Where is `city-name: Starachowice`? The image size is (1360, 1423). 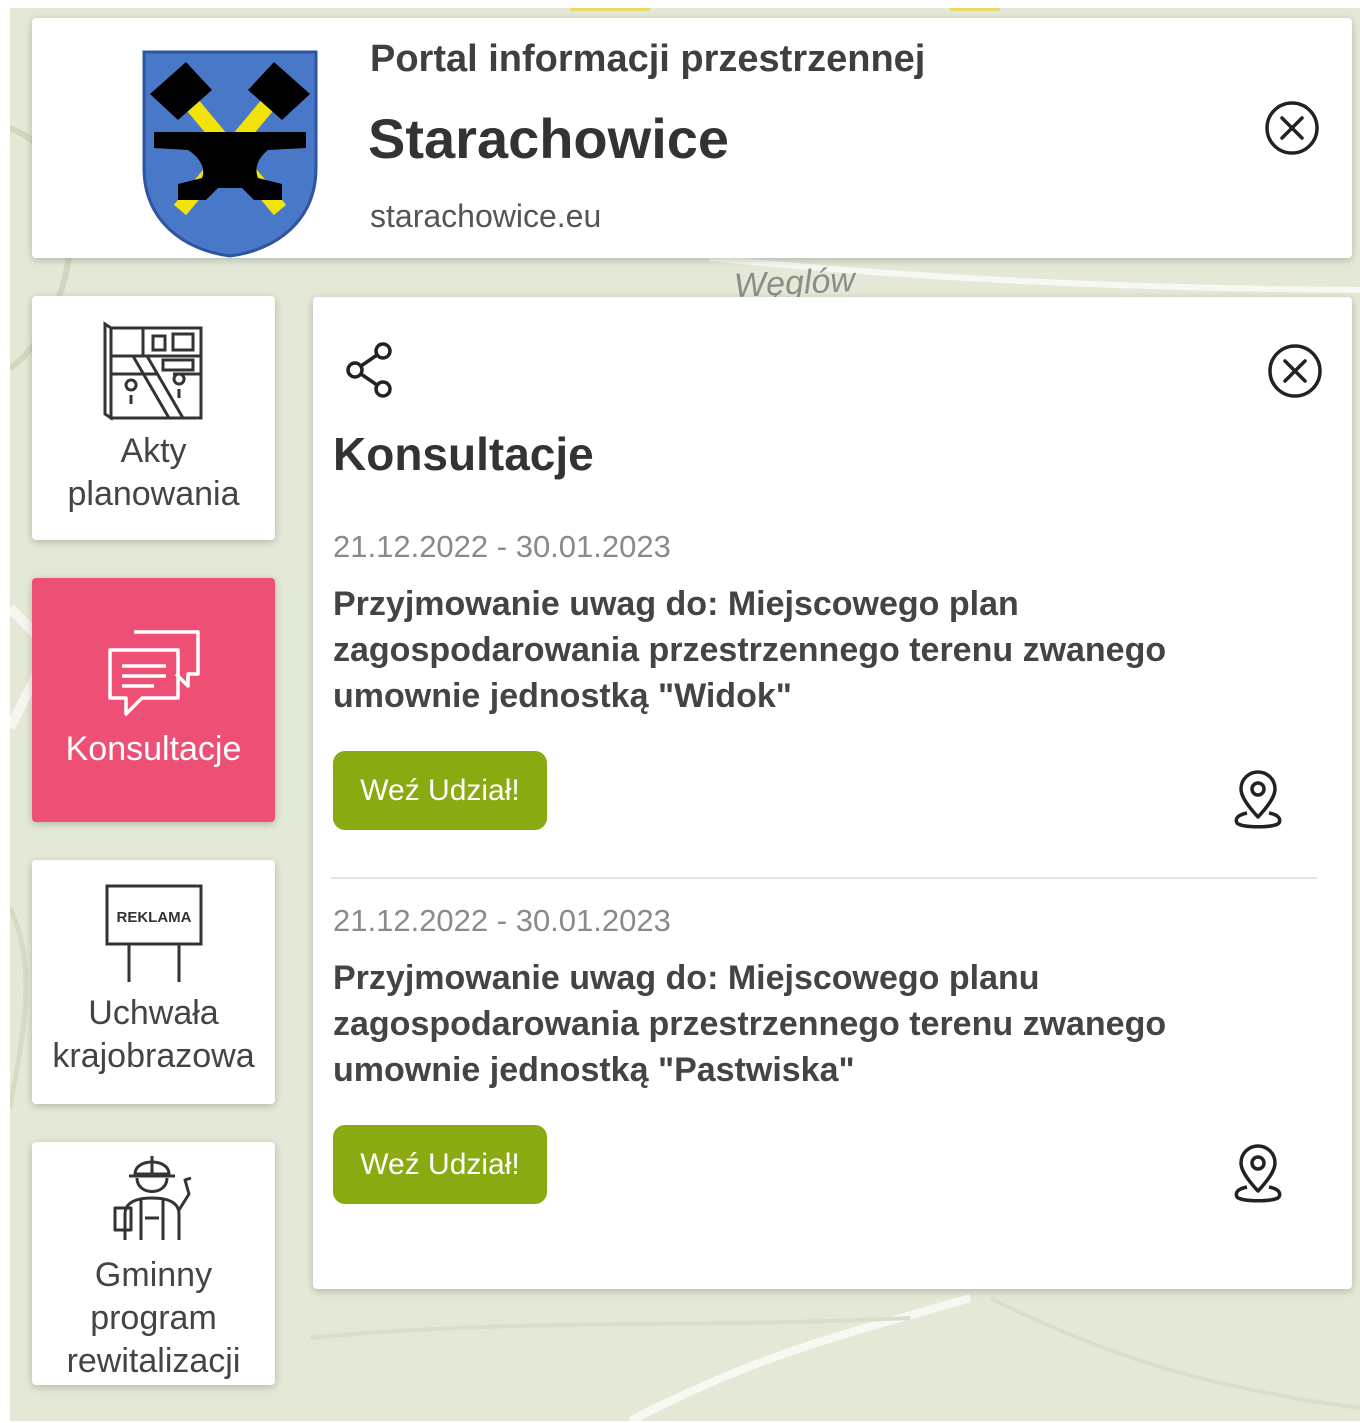 city-name: Starachowice is located at coordinates (549, 138).